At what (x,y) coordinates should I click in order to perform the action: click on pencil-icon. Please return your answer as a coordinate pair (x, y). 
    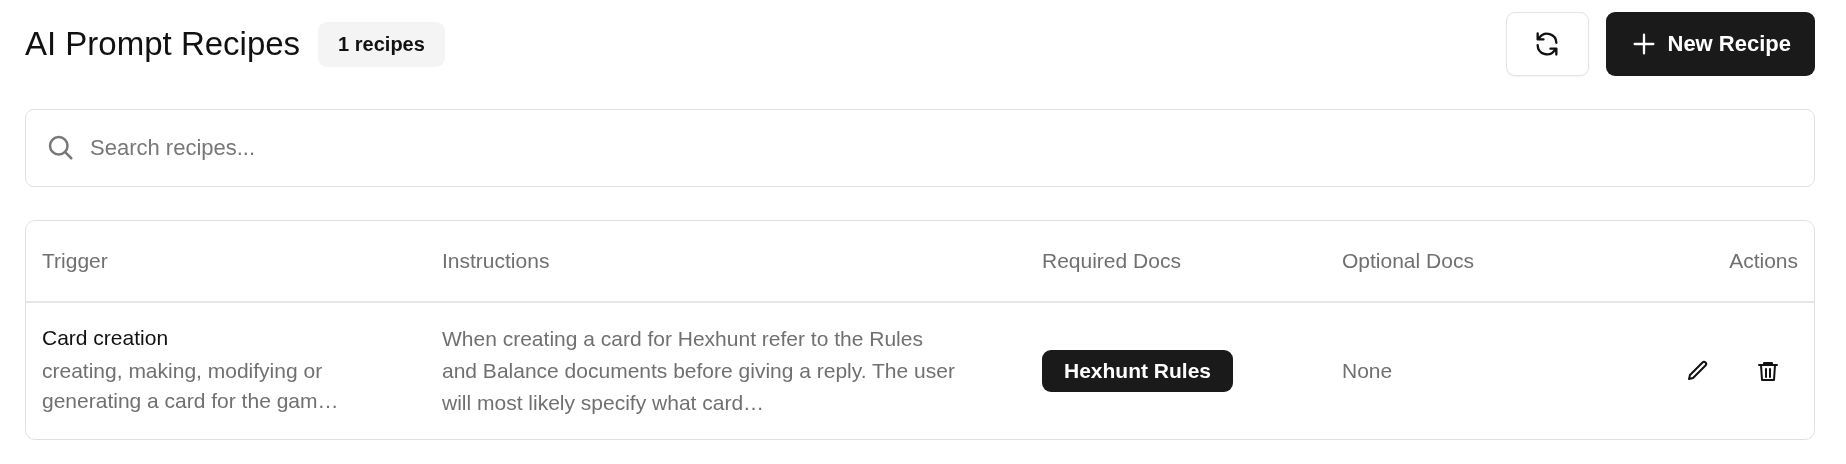
    Looking at the image, I should click on (1698, 371).